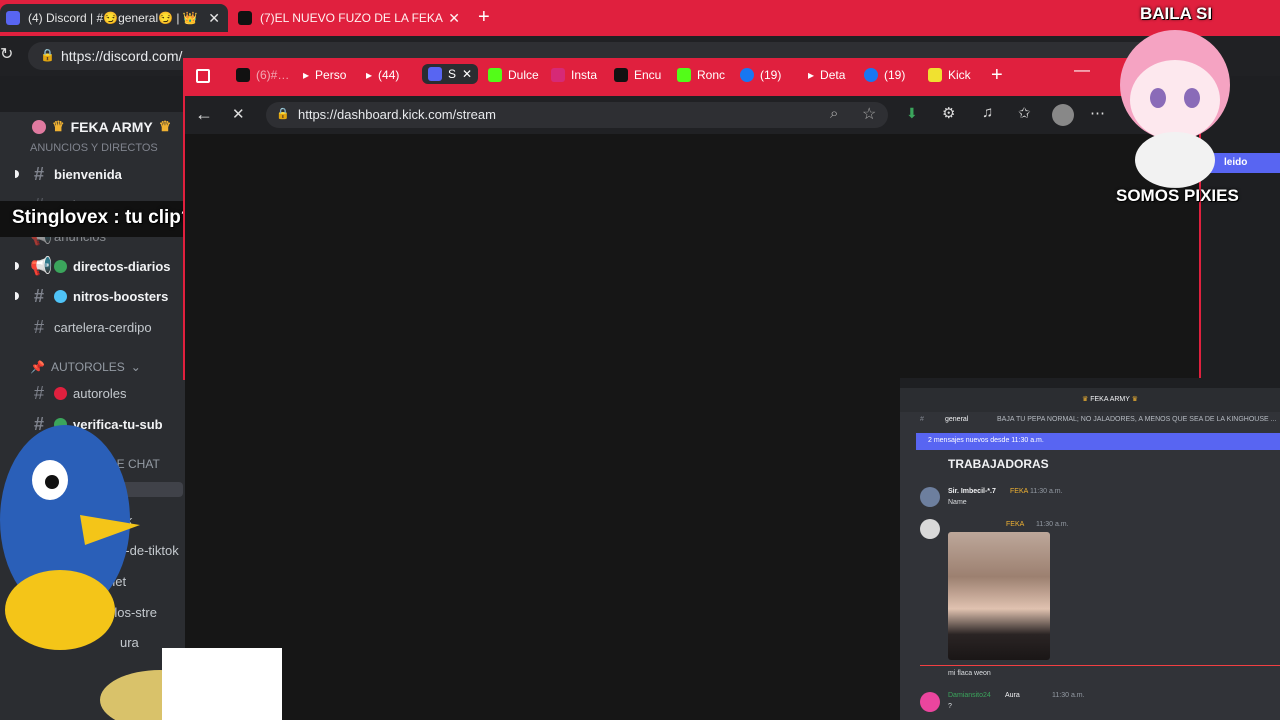 The width and height of the screenshot is (1280, 720). What do you see at coordinates (999, 596) in the screenshot?
I see `message-image` at bounding box center [999, 596].